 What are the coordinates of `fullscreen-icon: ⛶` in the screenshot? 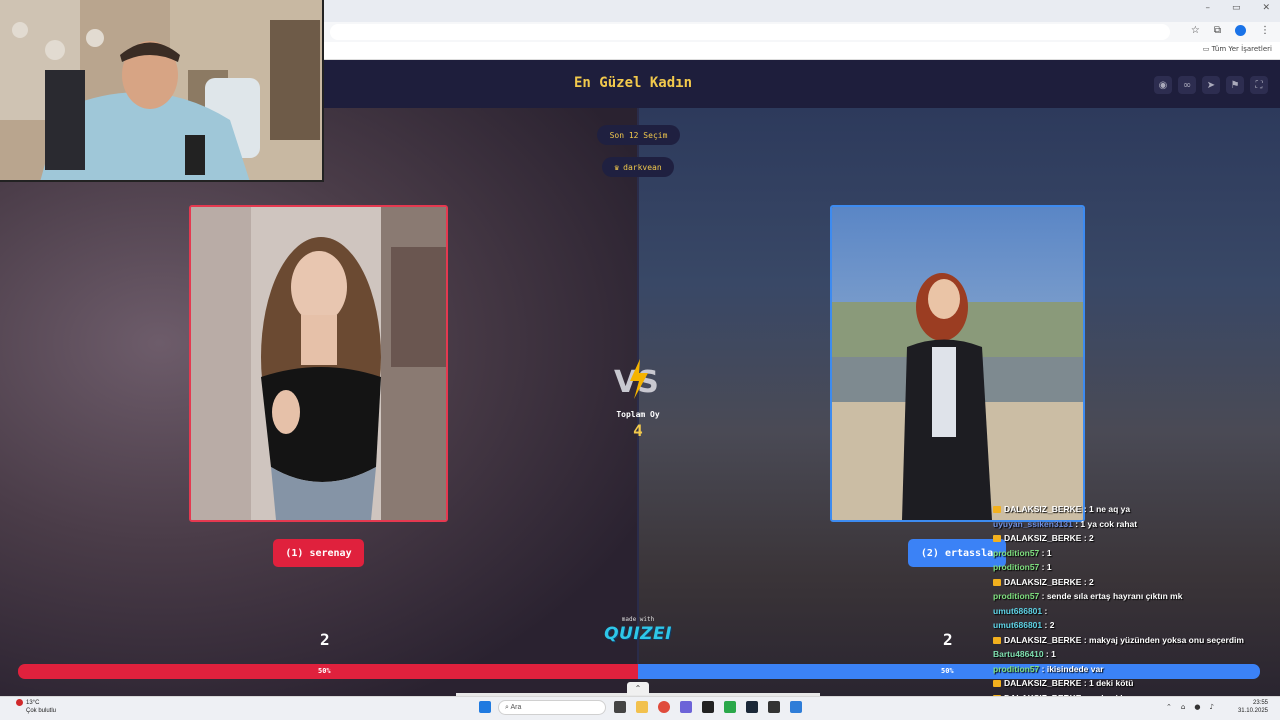 It's located at (1259, 85).